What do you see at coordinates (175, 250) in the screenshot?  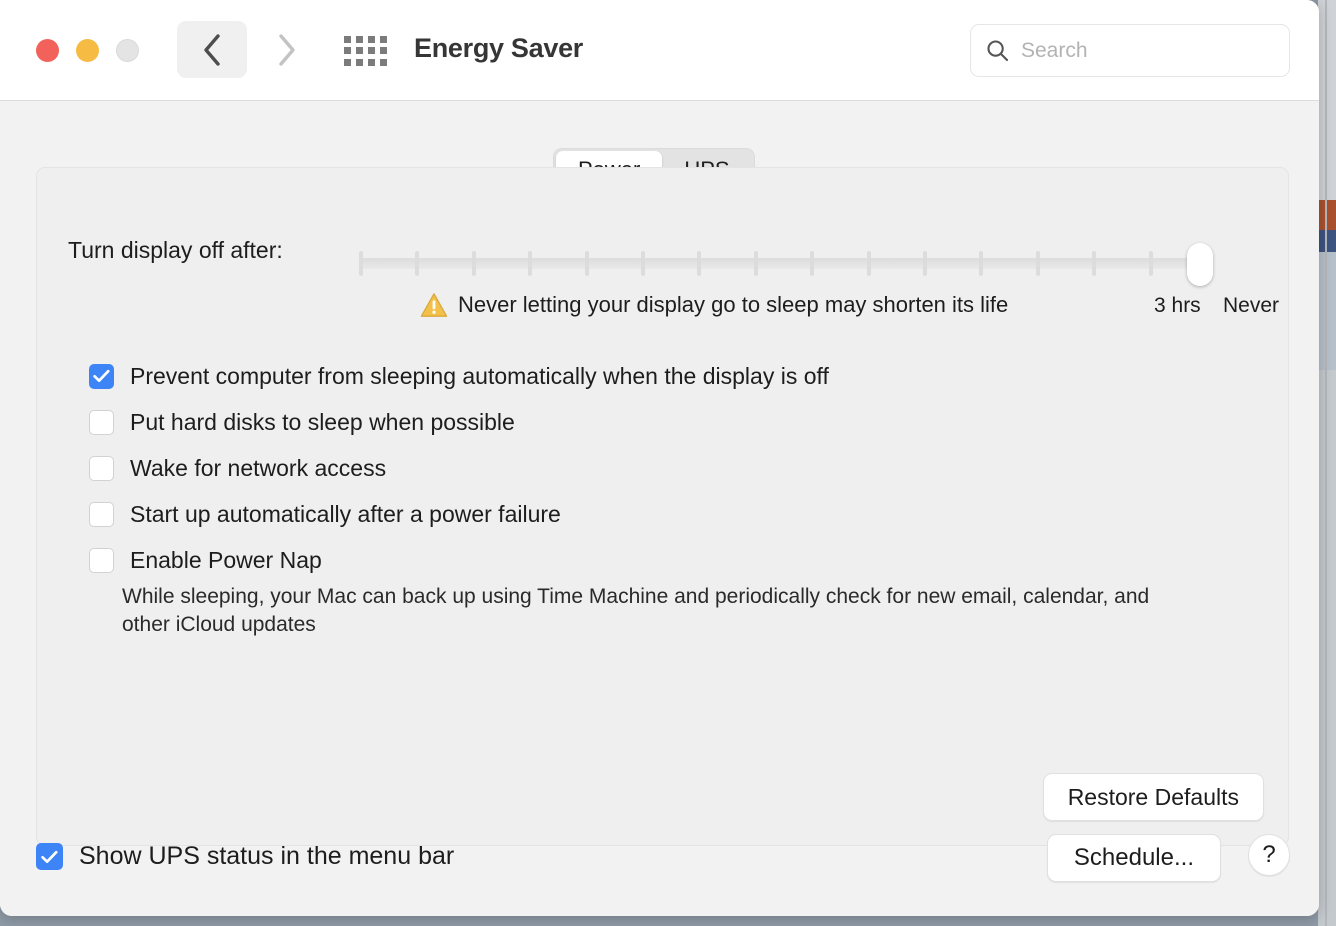 I see `turn-display-off-label: Turn display off after:` at bounding box center [175, 250].